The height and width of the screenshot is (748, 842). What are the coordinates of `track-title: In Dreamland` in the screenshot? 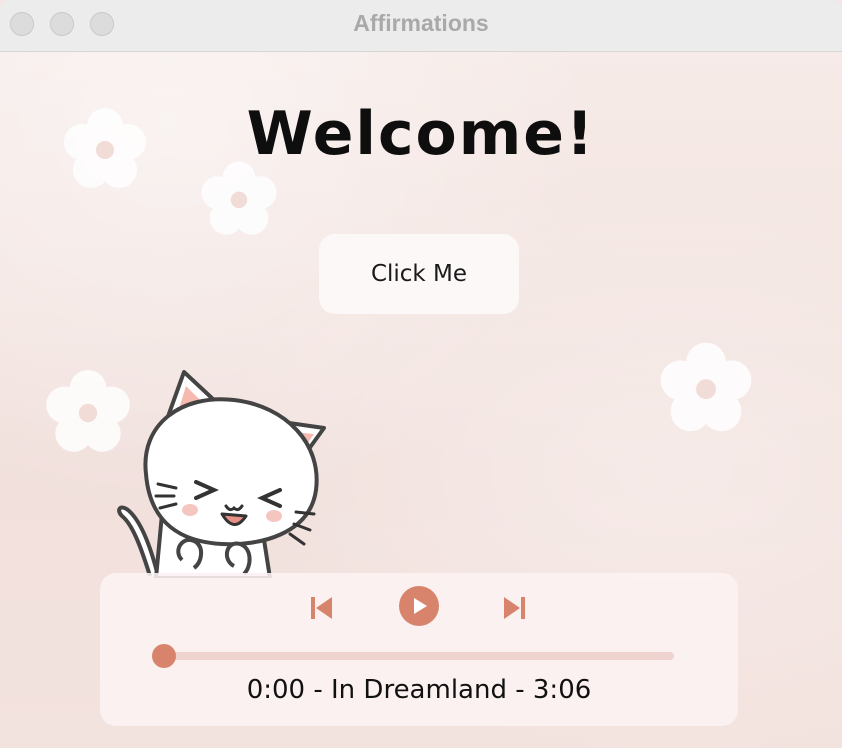 It's located at (419, 690).